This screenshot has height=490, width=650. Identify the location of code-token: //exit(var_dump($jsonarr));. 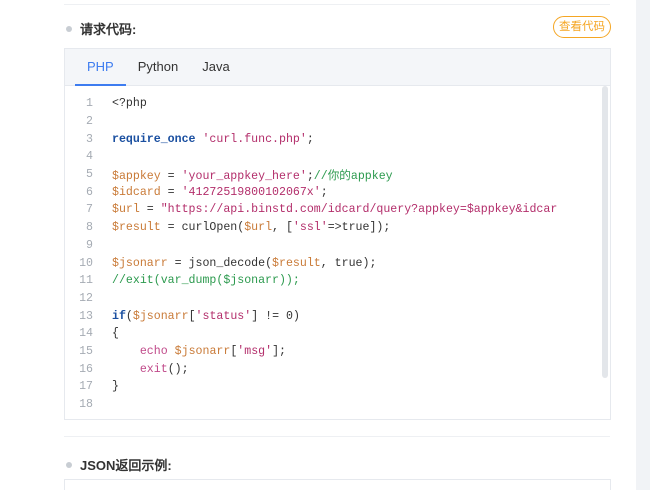
(206, 281).